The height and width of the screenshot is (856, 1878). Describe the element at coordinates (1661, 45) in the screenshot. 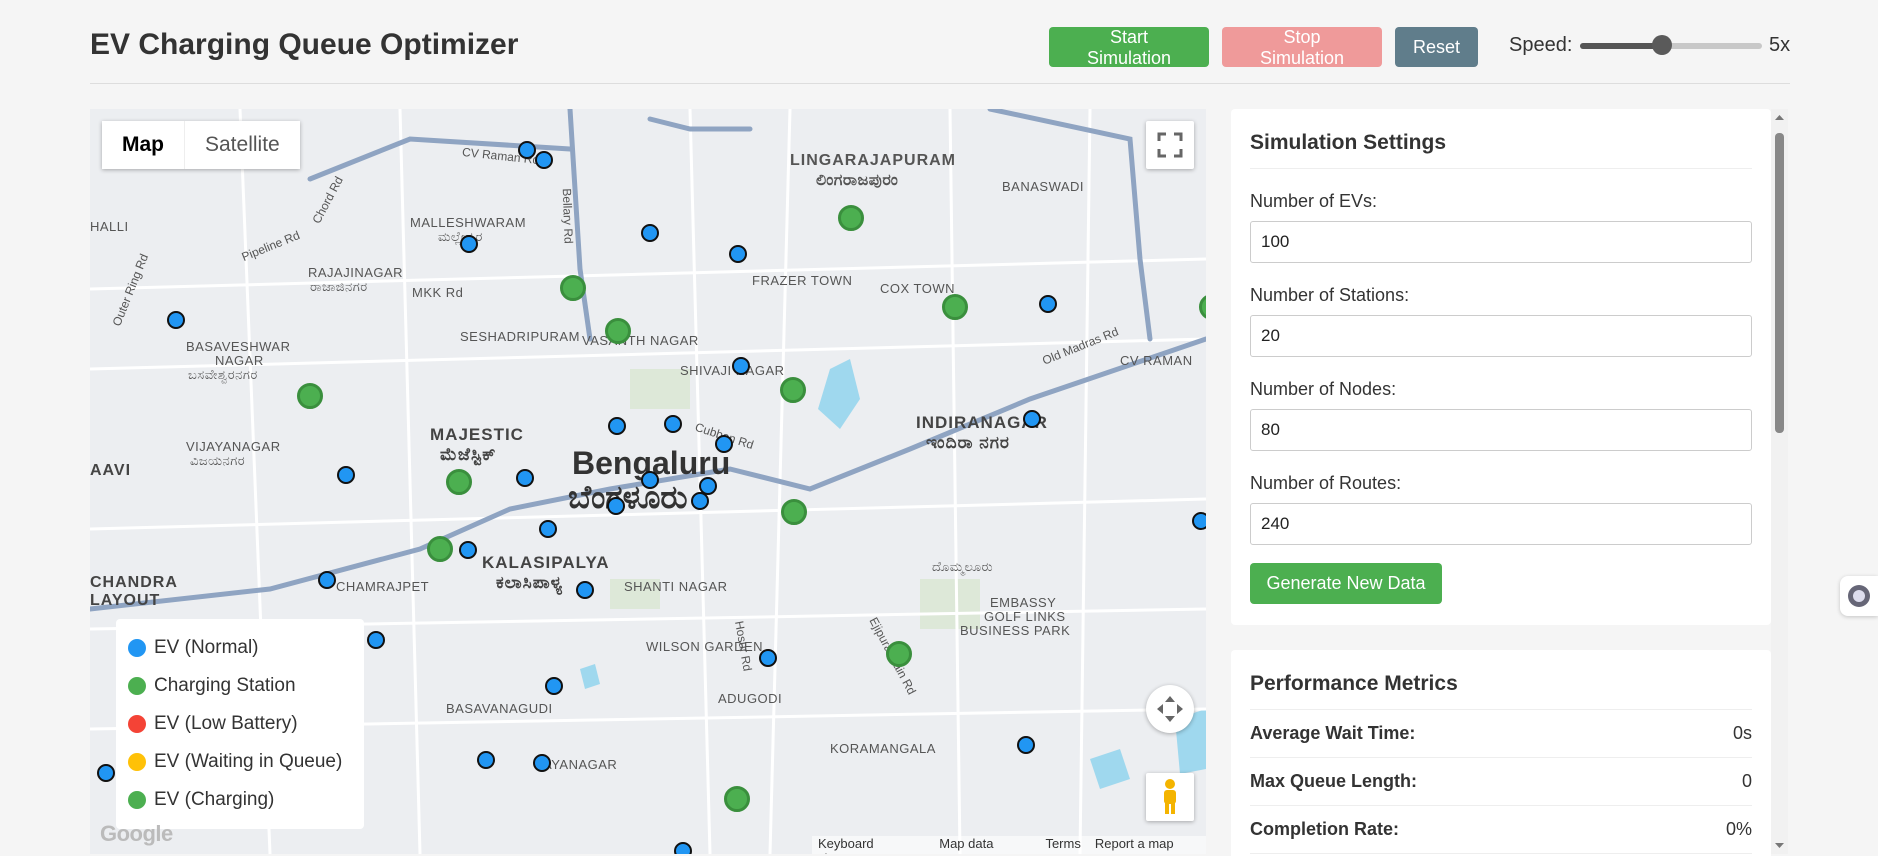

I see `speed-slider-thumb` at that location.